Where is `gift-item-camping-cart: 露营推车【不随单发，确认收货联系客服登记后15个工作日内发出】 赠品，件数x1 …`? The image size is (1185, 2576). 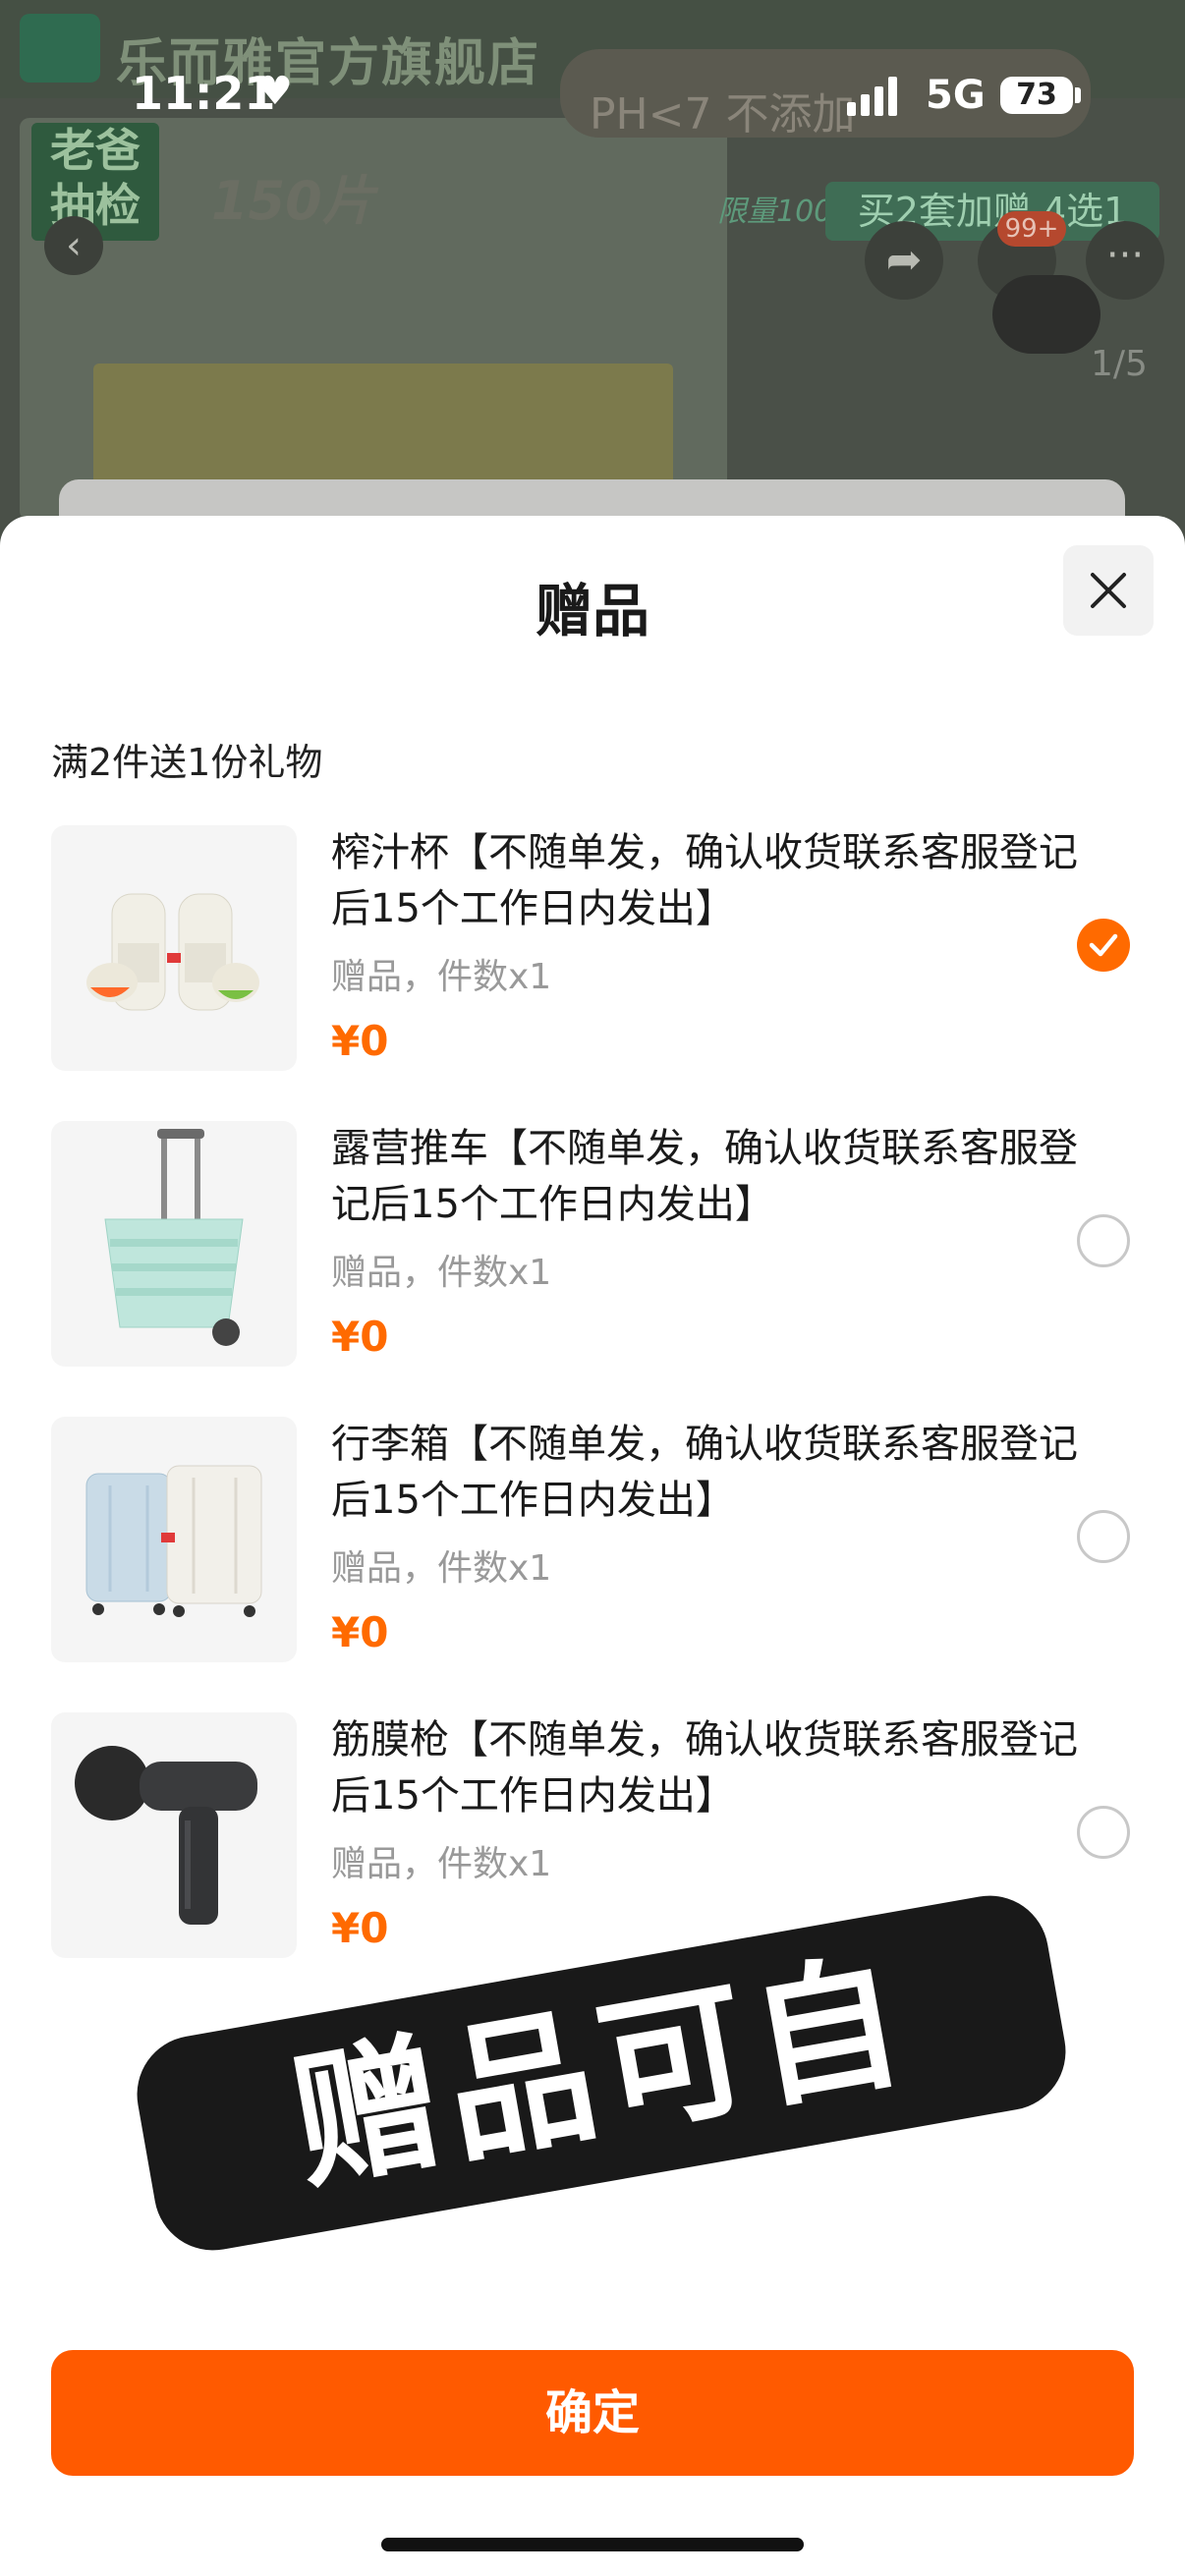 gift-item-camping-cart: 露营推车【不随单发，确认收货联系客服登记后15个工作日内发出】 赠品，件数x1 … is located at coordinates (606, 1246).